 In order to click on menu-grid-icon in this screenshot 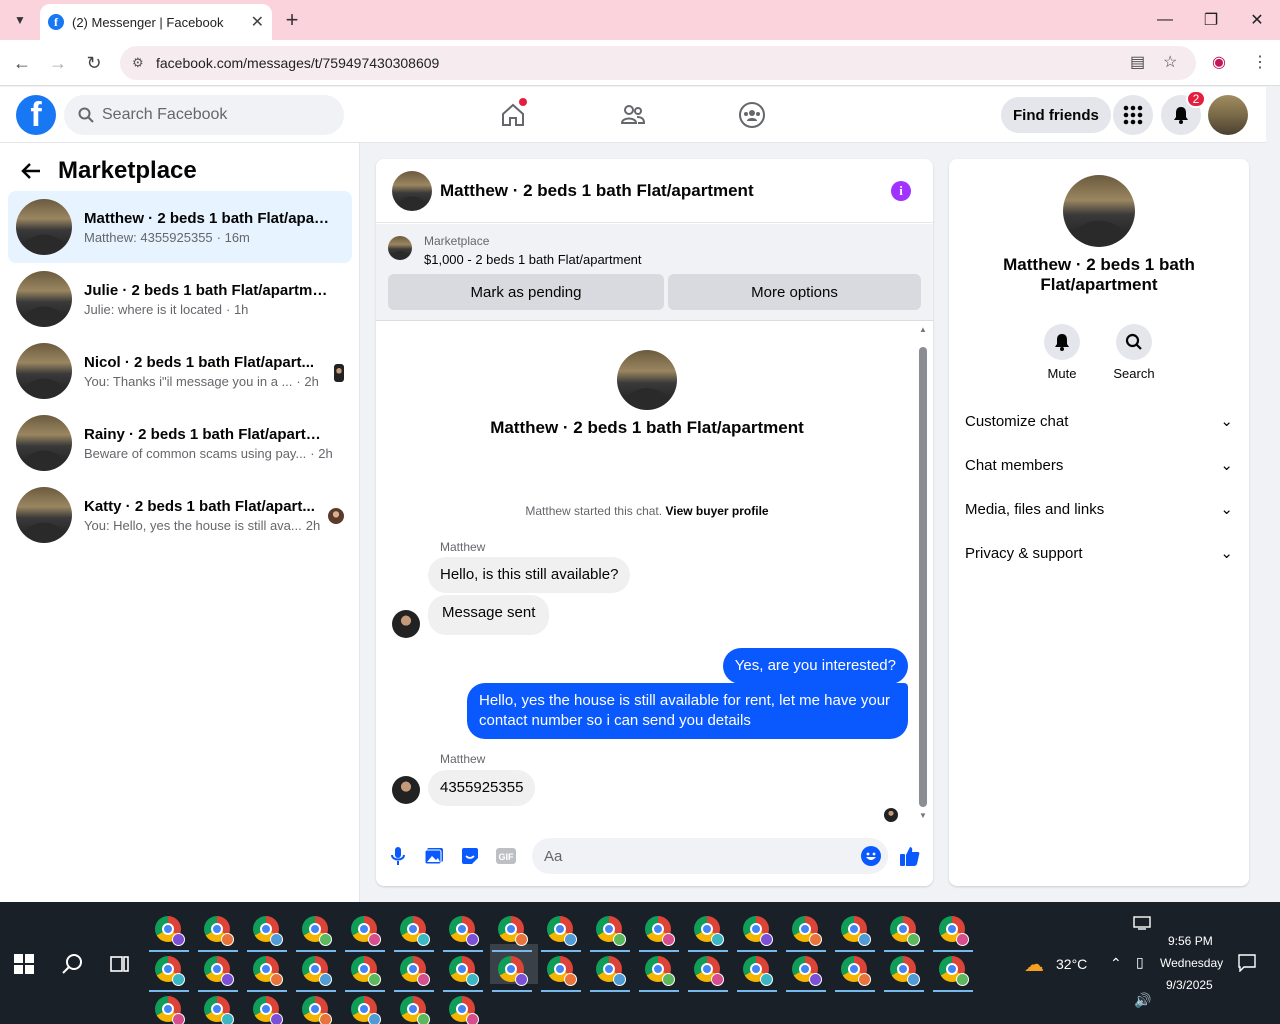, I will do `click(1133, 115)`.